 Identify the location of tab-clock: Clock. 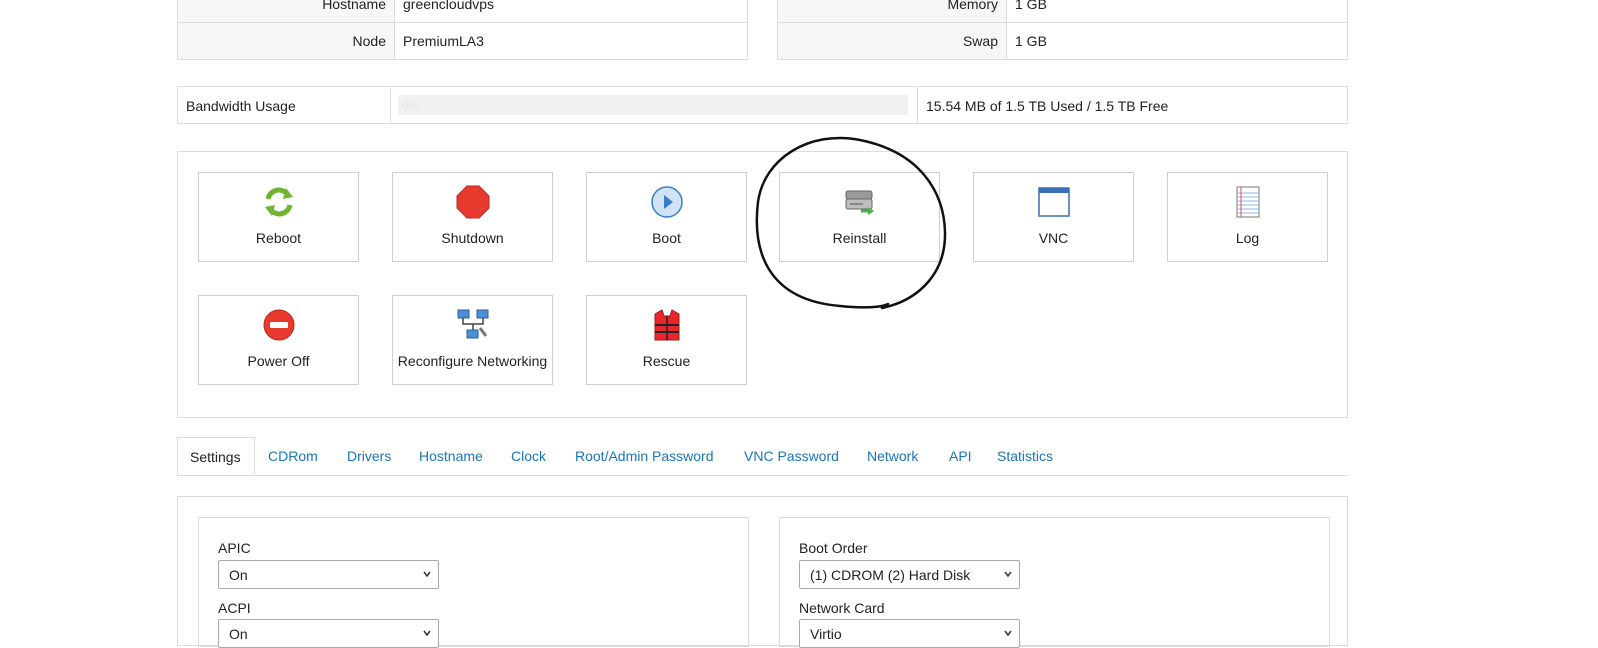
(528, 456).